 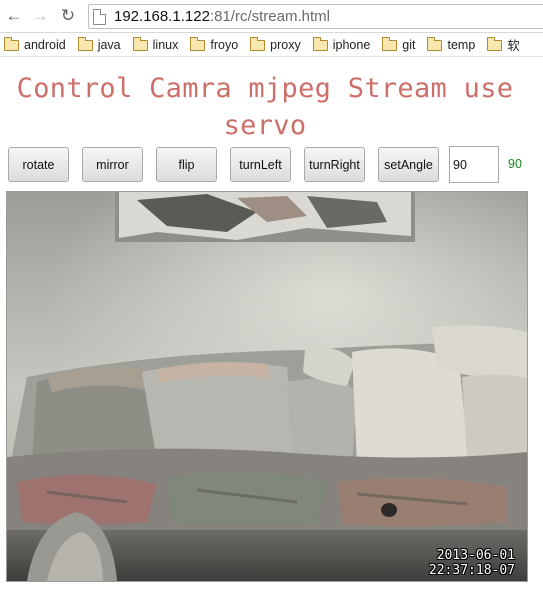 What do you see at coordinates (38, 164) in the screenshot?
I see `rotate-button: rotate` at bounding box center [38, 164].